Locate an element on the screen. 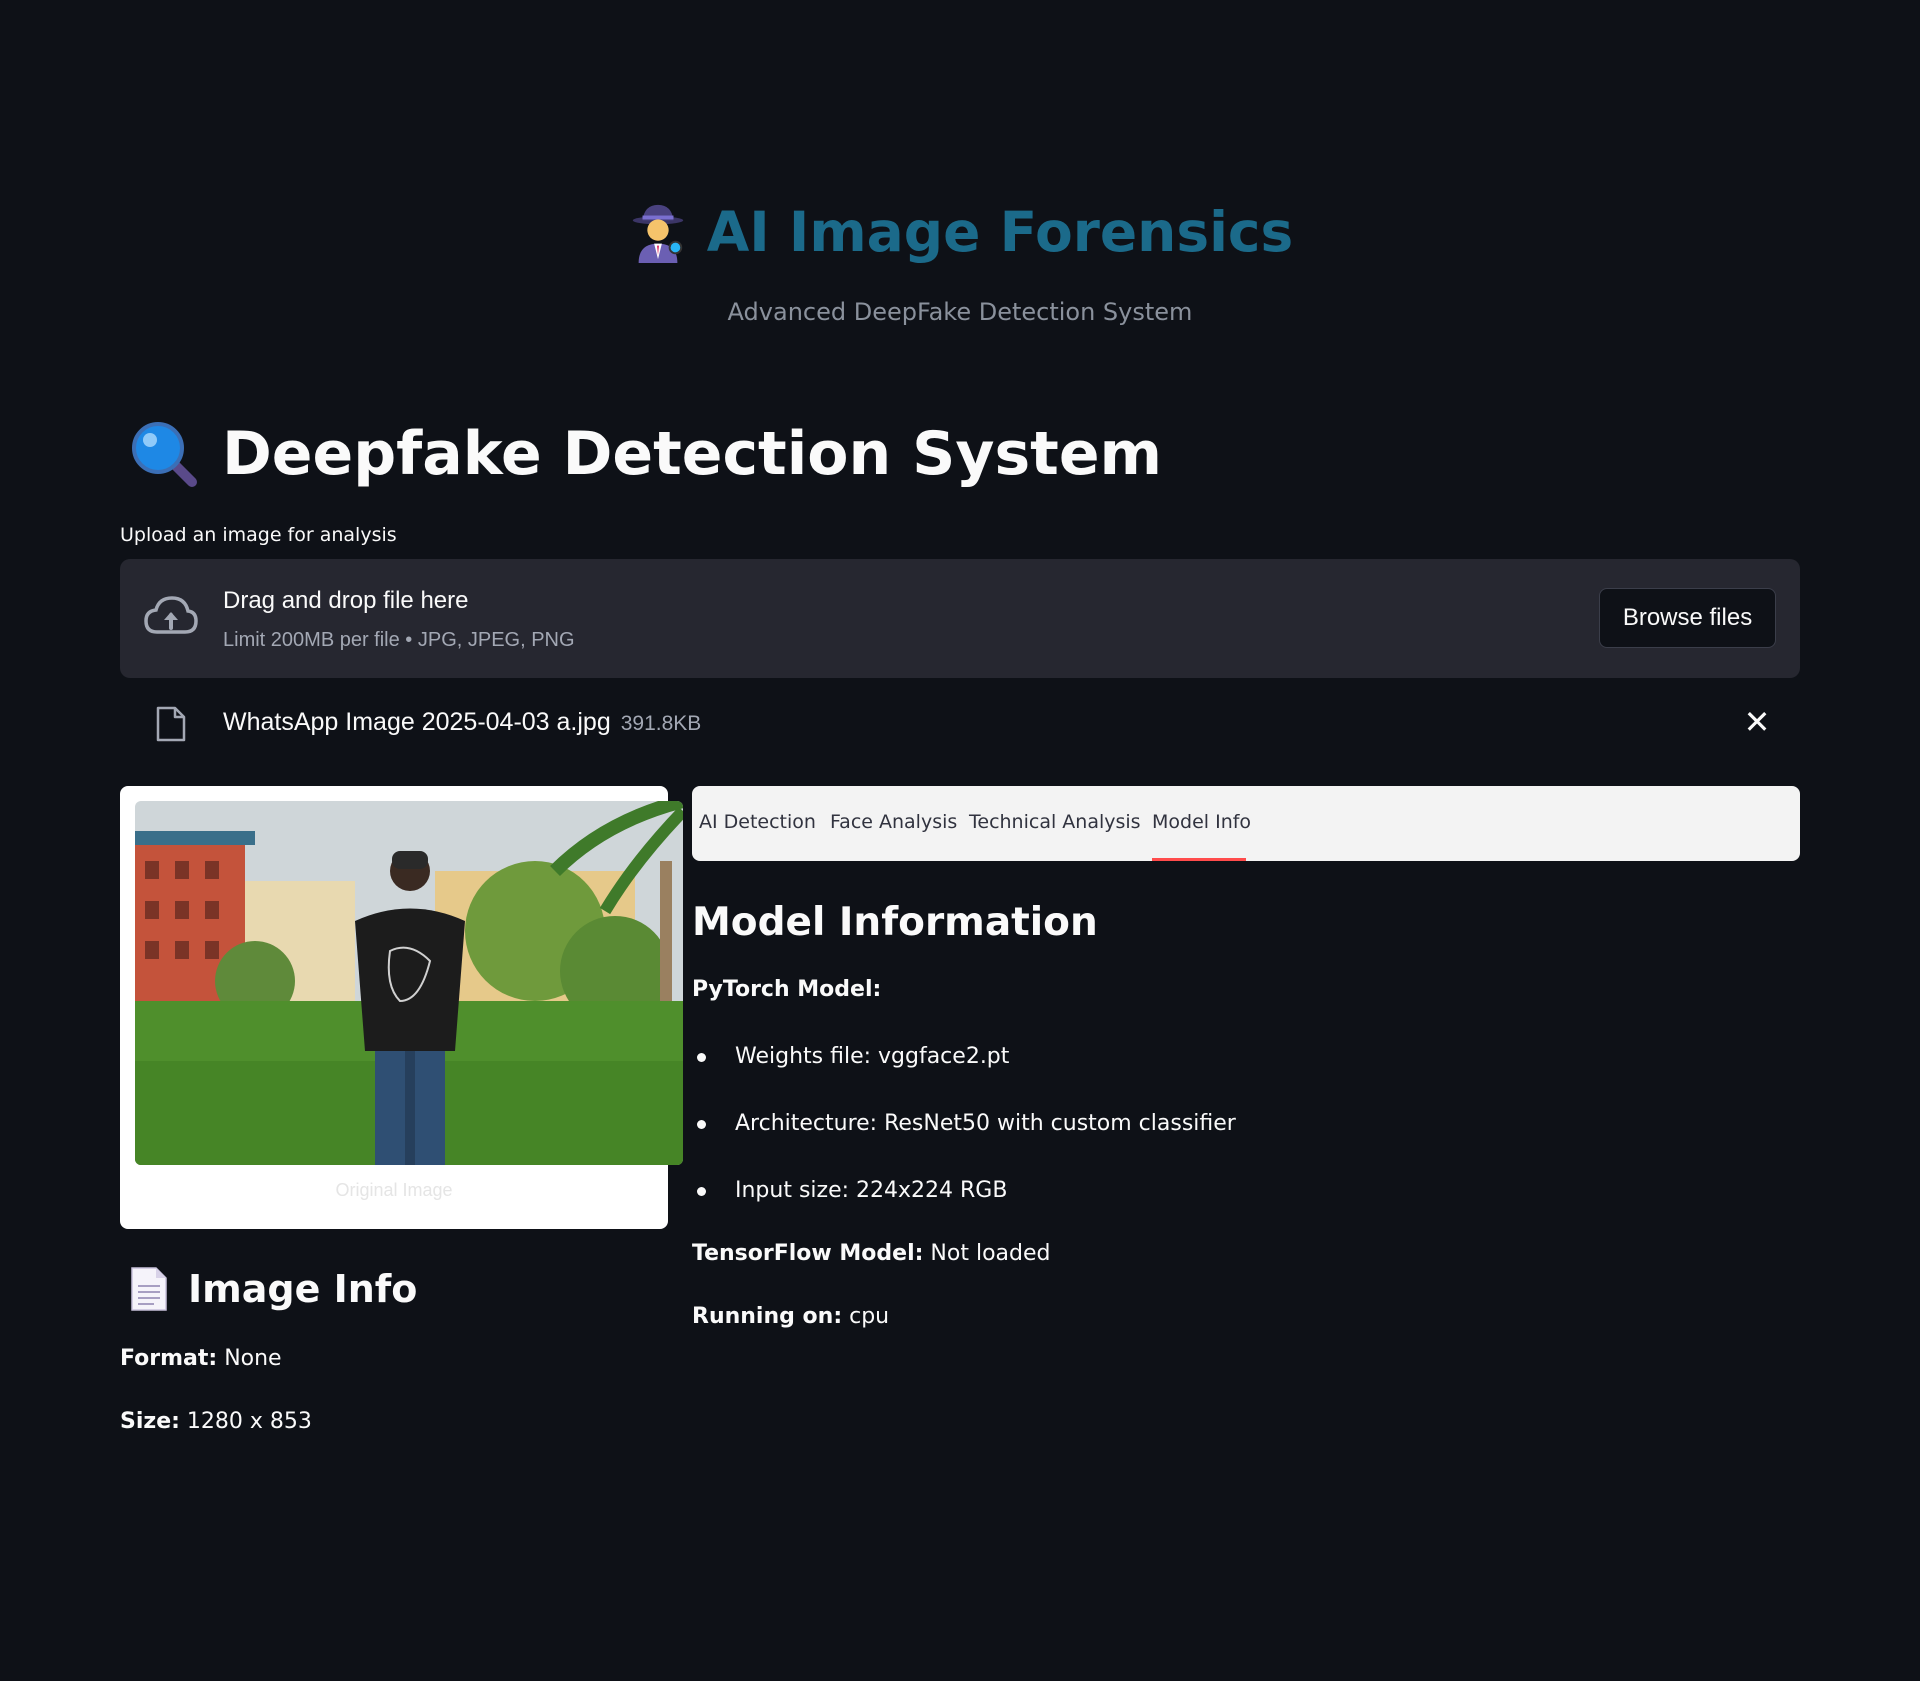  tensorflow-model-line: TensorFlow Model: Not loaded is located at coordinates (871, 1253).